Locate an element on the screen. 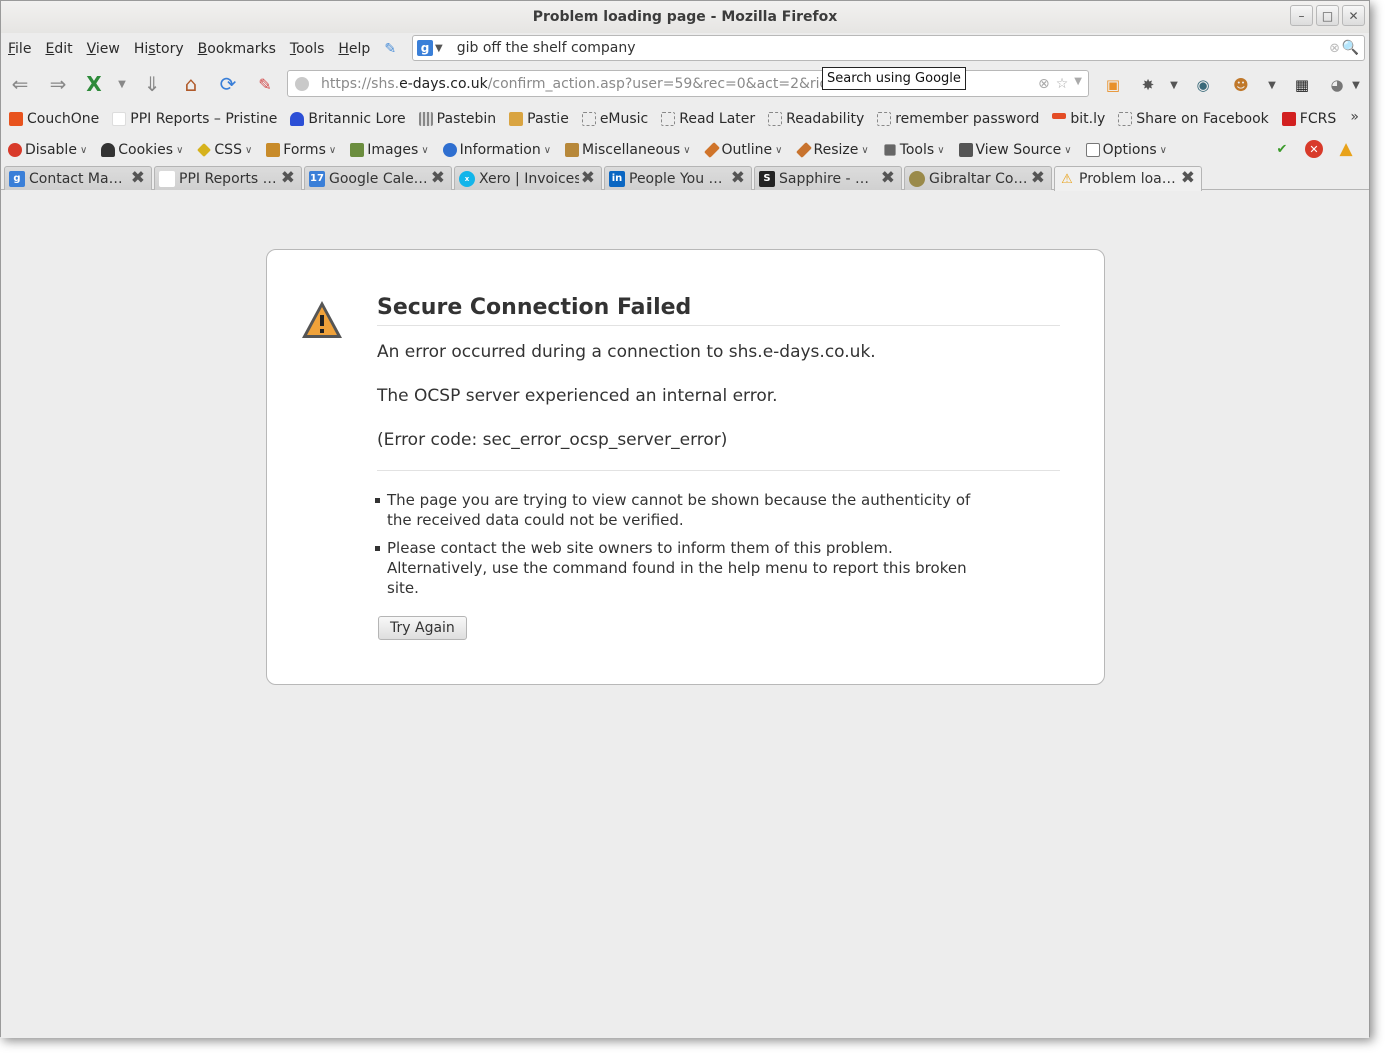 This screenshot has height=1057, width=1389. maximize-button: □ is located at coordinates (1327, 15).